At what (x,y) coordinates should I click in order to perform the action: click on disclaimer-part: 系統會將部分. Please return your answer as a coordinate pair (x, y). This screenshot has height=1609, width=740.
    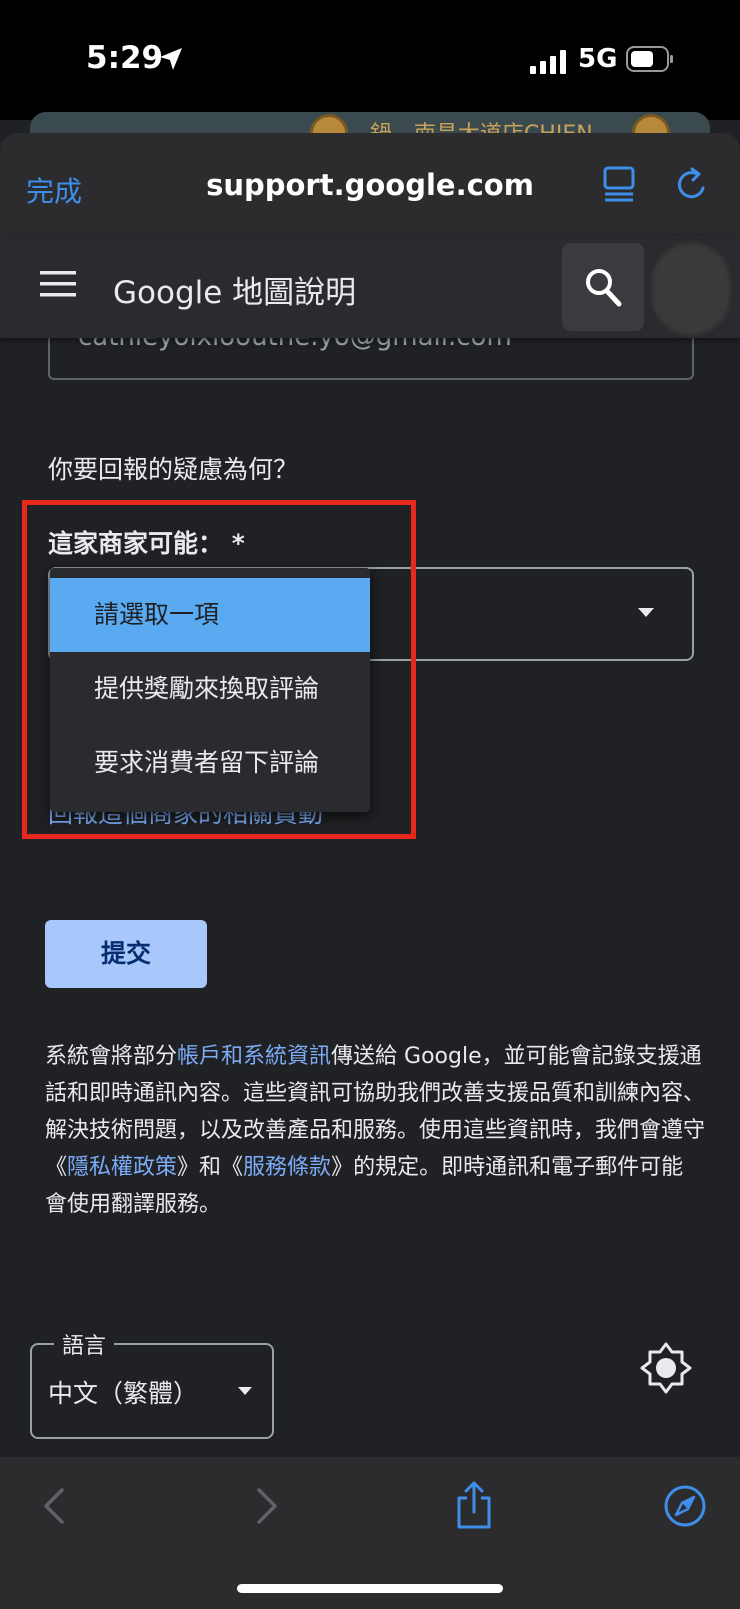
    Looking at the image, I should click on (111, 1056).